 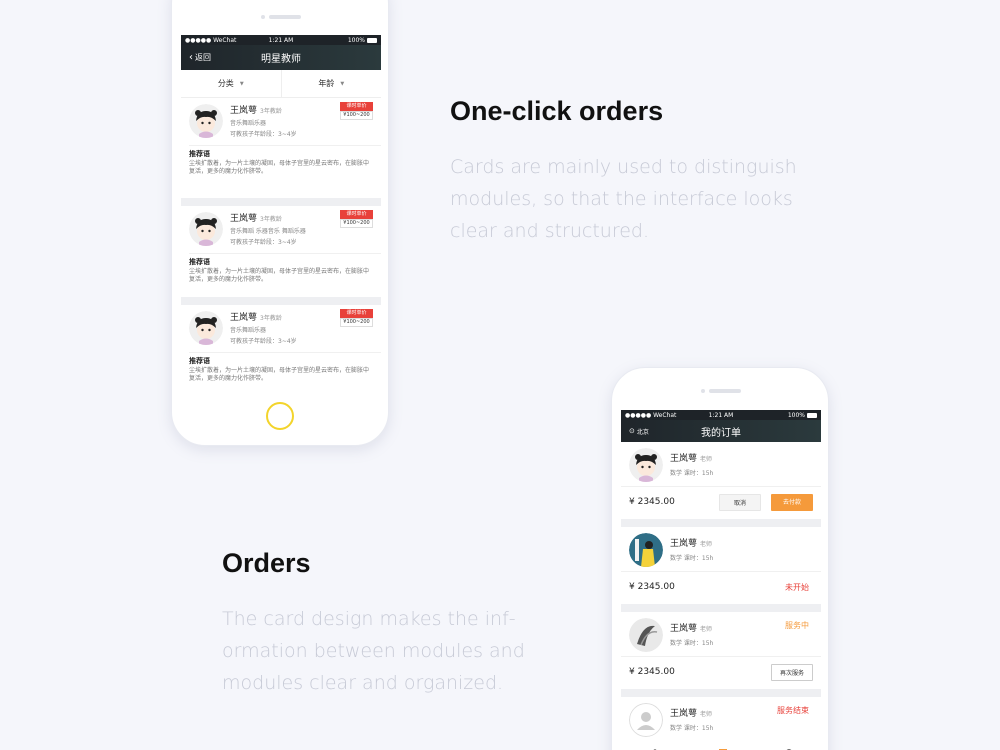 I want to click on back-button: ‹ 返回, so click(x=200, y=57).